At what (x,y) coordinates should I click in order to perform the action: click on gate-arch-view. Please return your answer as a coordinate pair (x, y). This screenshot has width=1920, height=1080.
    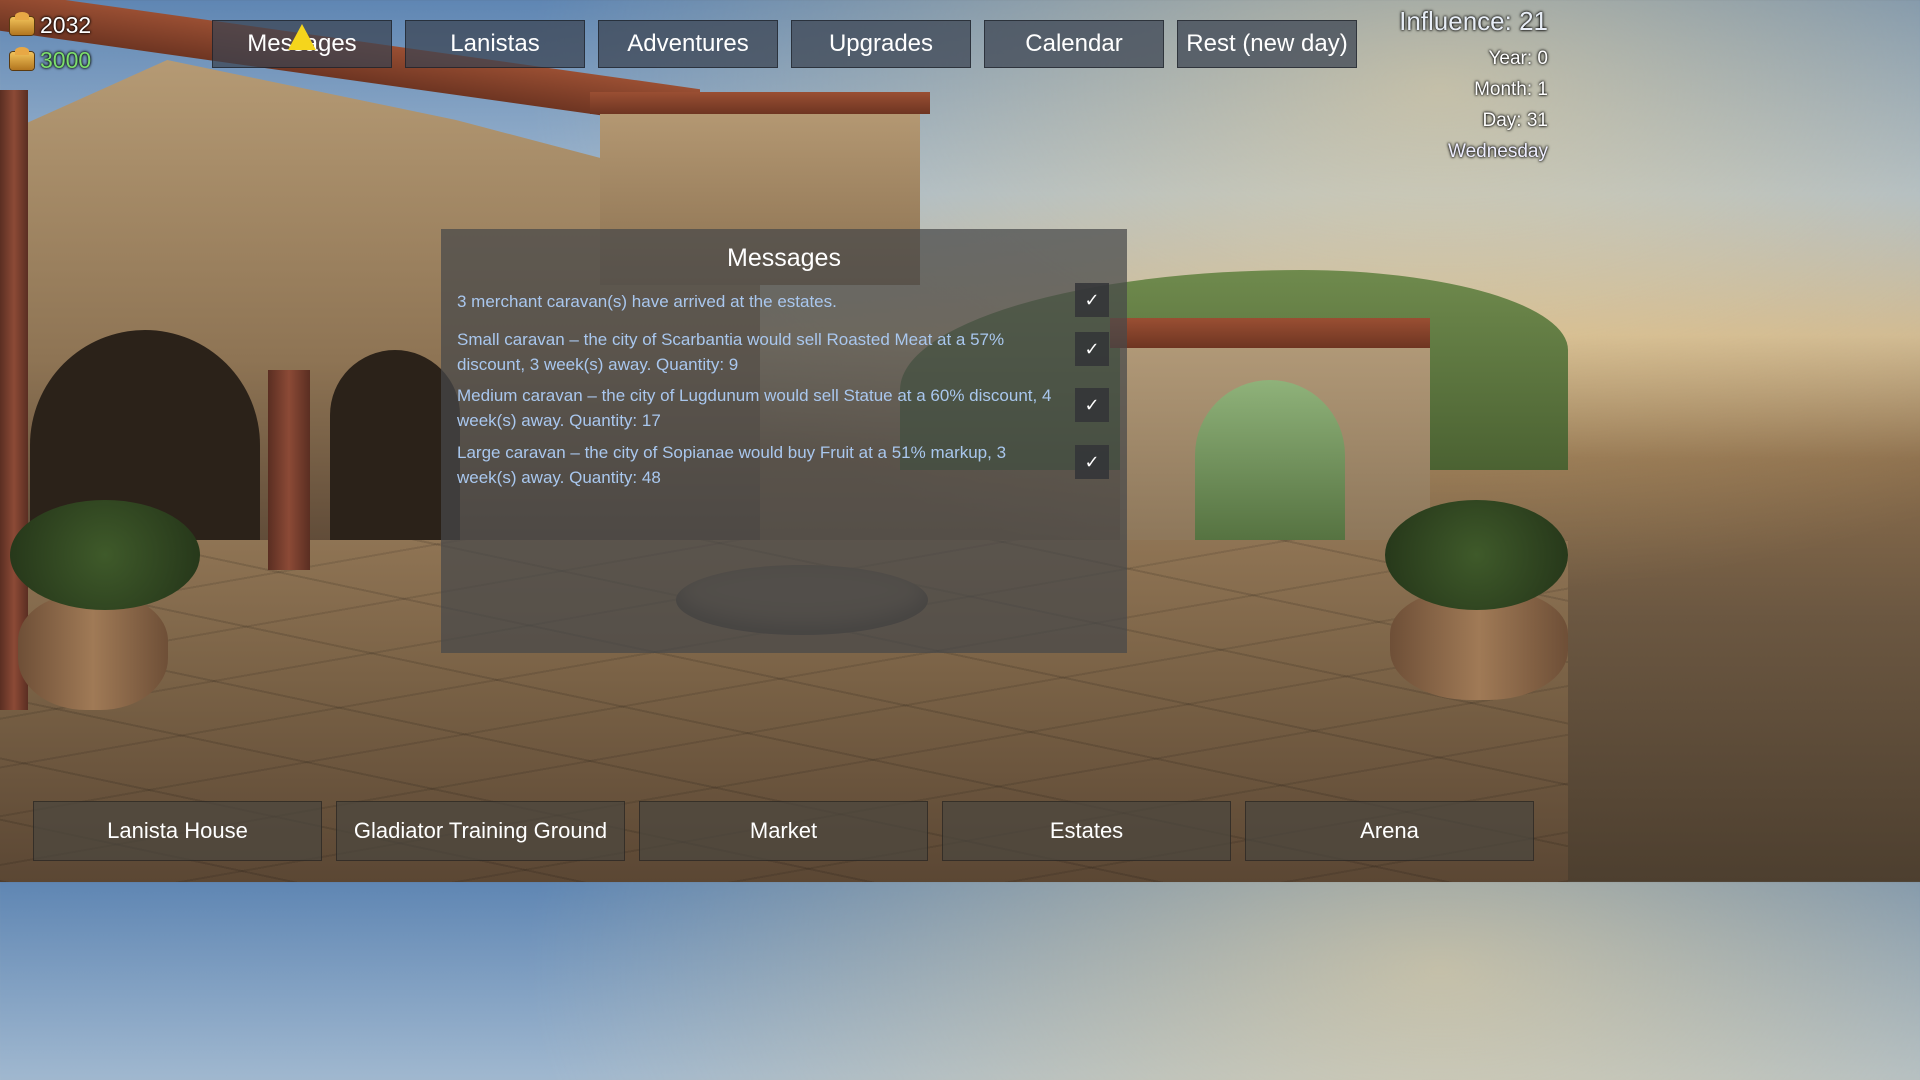
    Looking at the image, I should click on (1270, 470).